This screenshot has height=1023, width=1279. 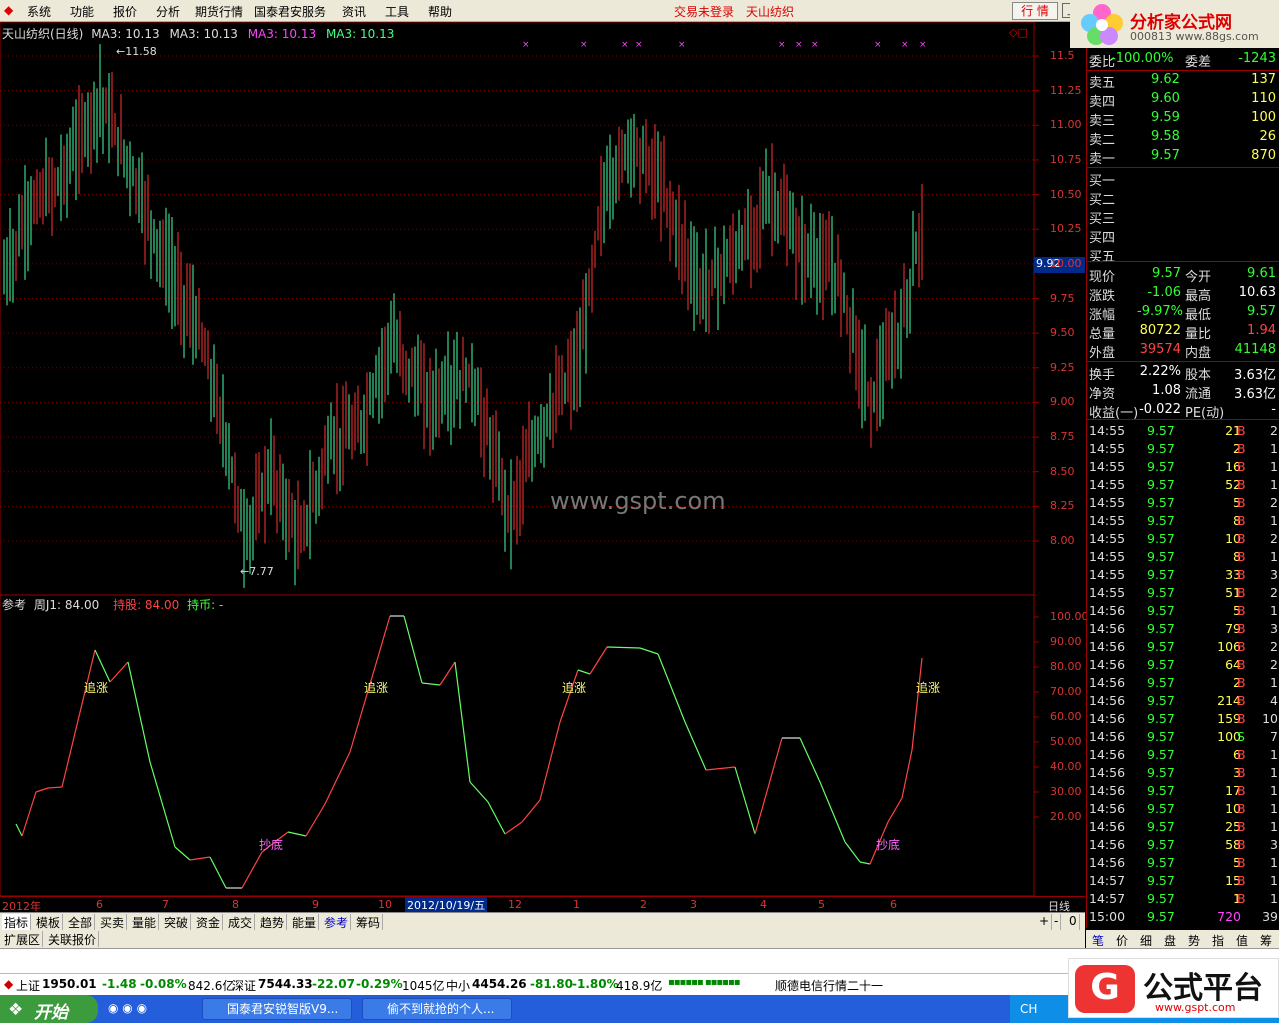 I want to click on right-tab-5: 指, so click(x=1218, y=940).